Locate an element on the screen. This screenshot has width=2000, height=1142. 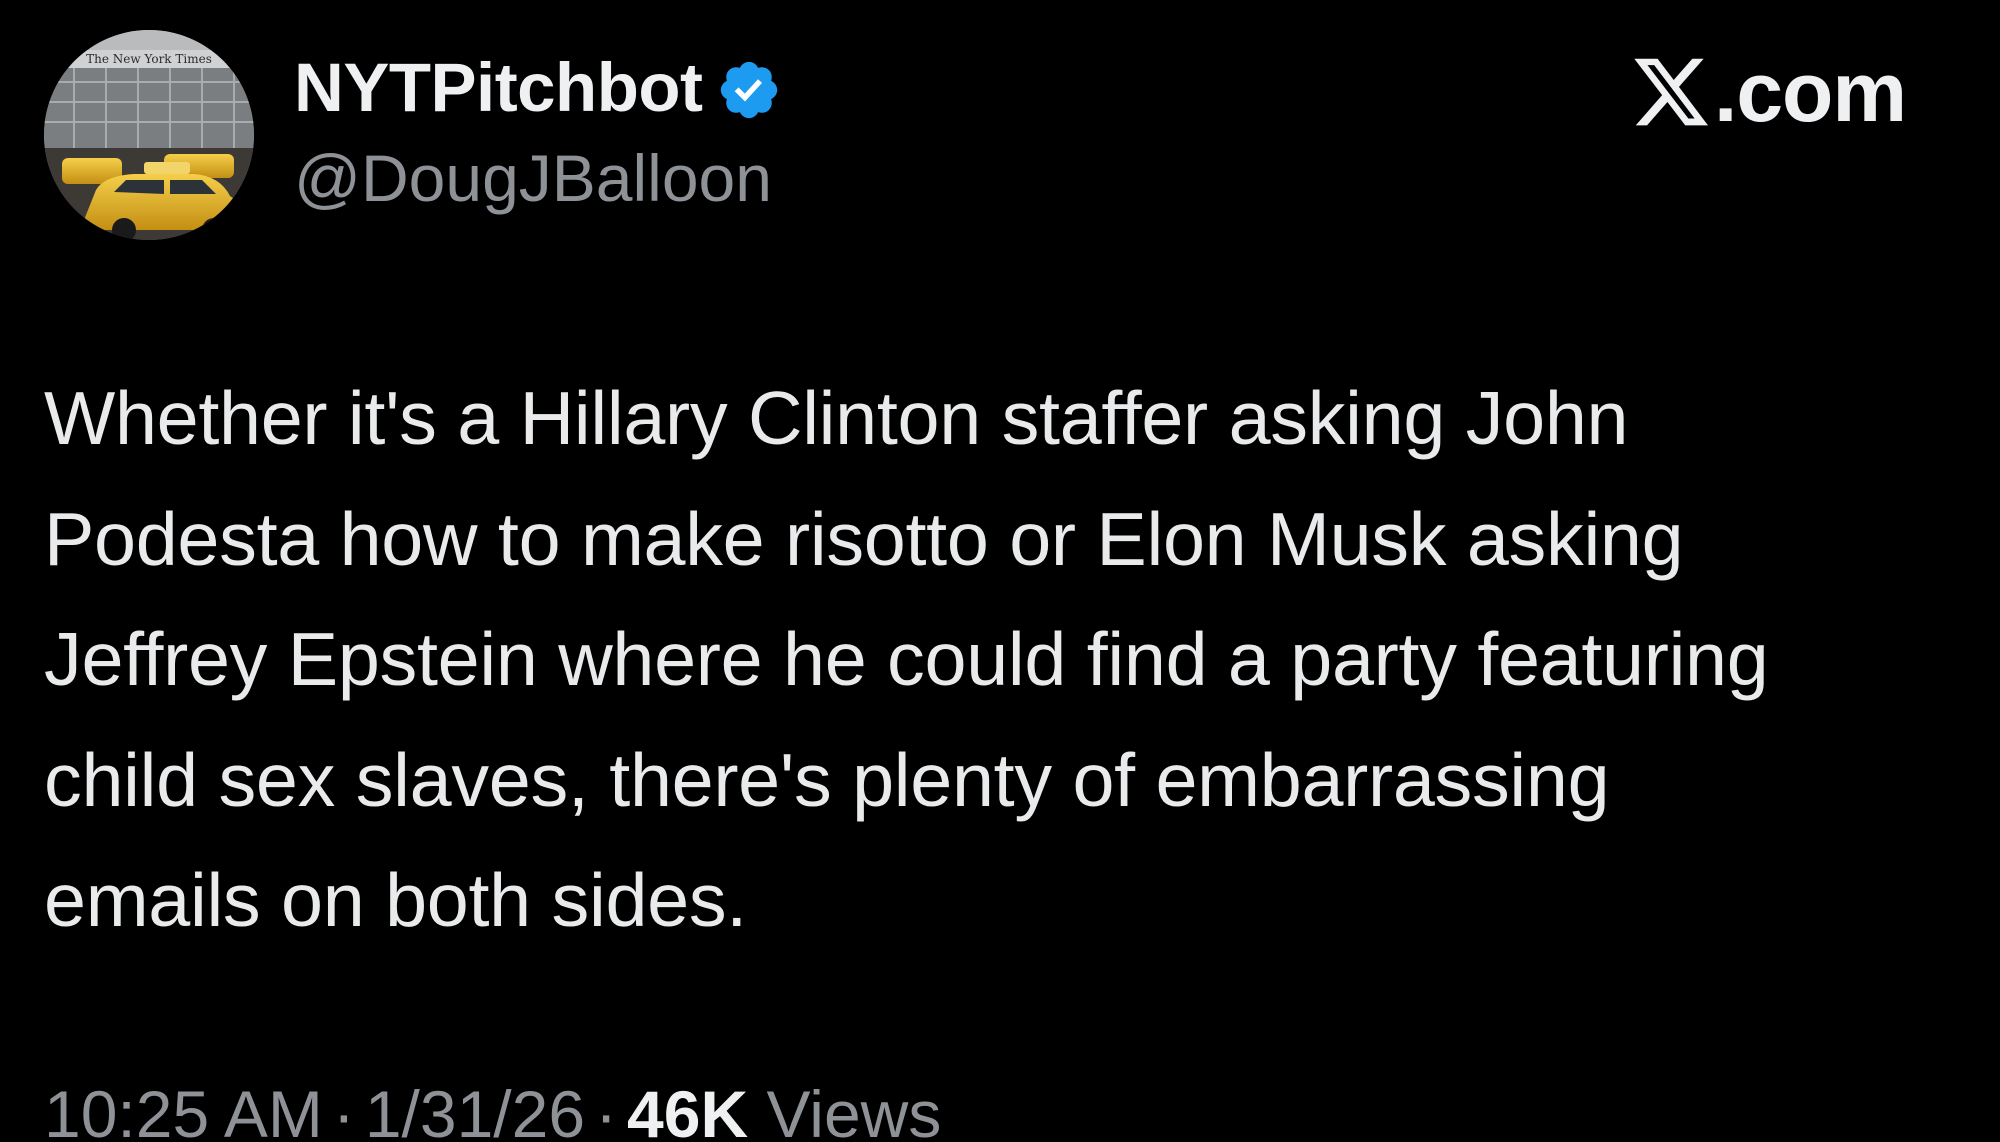
views-count: 46K is located at coordinates (687, 1109).